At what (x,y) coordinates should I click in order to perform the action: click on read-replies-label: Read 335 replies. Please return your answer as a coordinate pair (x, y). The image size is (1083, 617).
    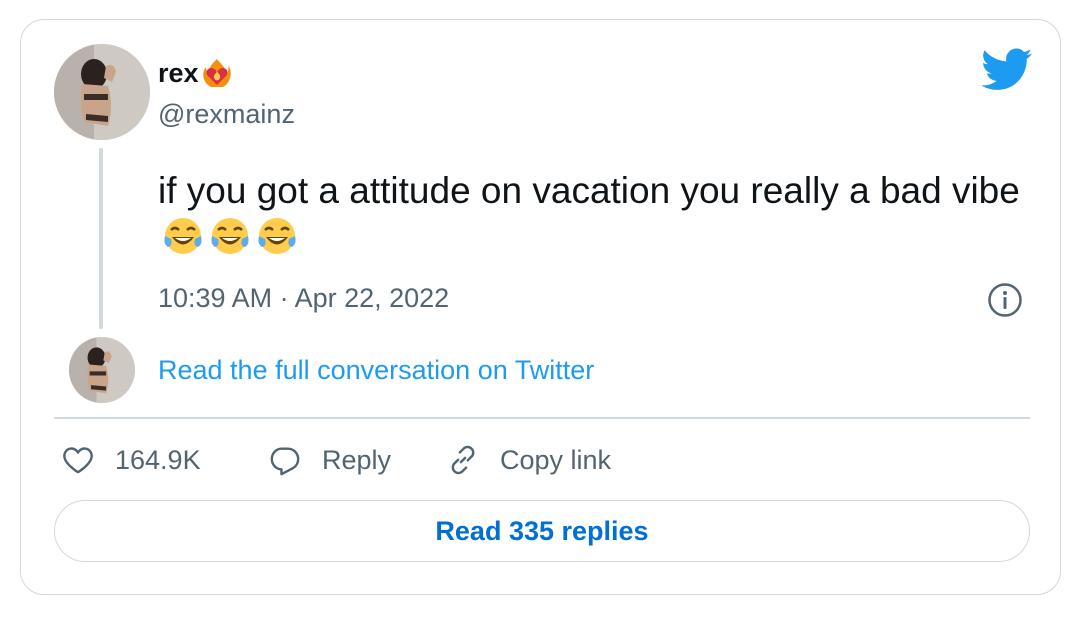
    Looking at the image, I should click on (542, 530).